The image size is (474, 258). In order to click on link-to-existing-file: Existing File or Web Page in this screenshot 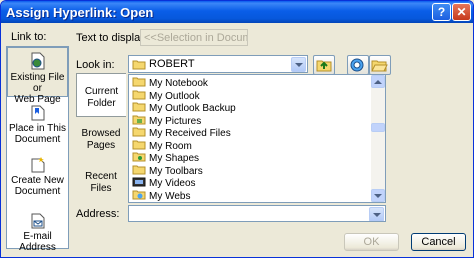, I will do `click(37, 76)`.